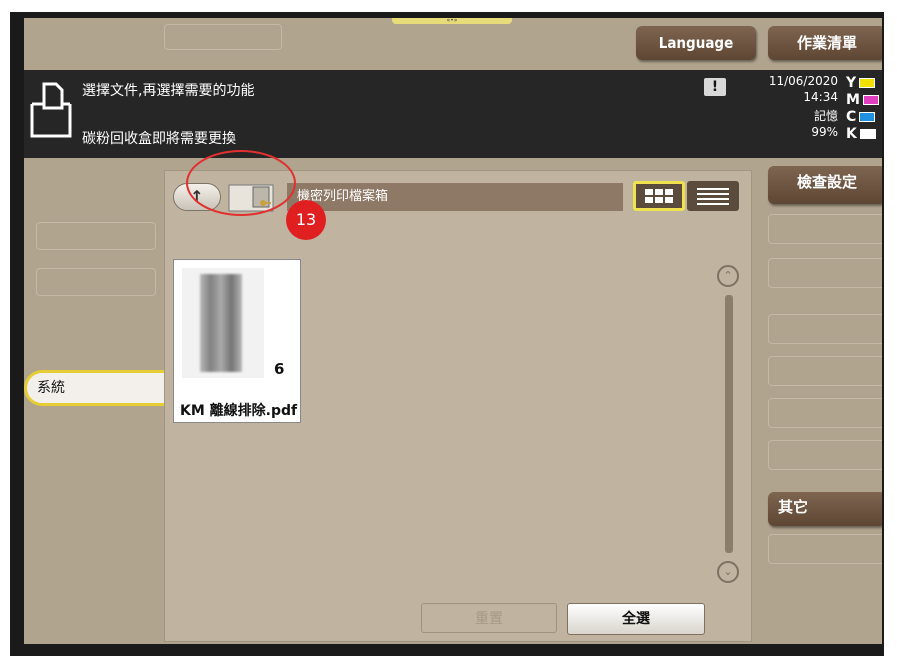  Describe the element at coordinates (729, 424) in the screenshot. I see `scrollbar` at that location.